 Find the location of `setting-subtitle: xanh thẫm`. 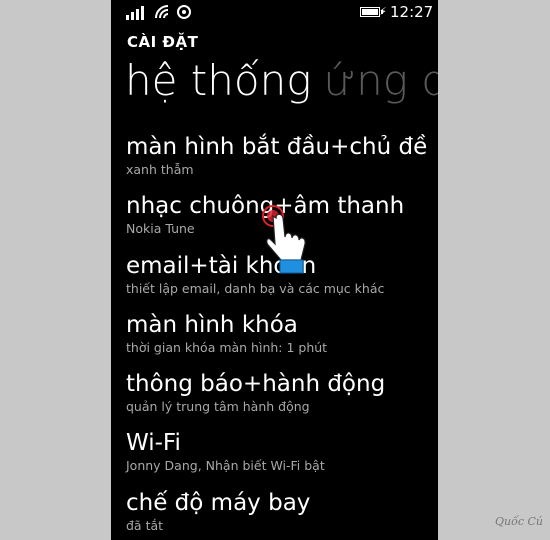

setting-subtitle: xanh thẫm is located at coordinates (160, 169).